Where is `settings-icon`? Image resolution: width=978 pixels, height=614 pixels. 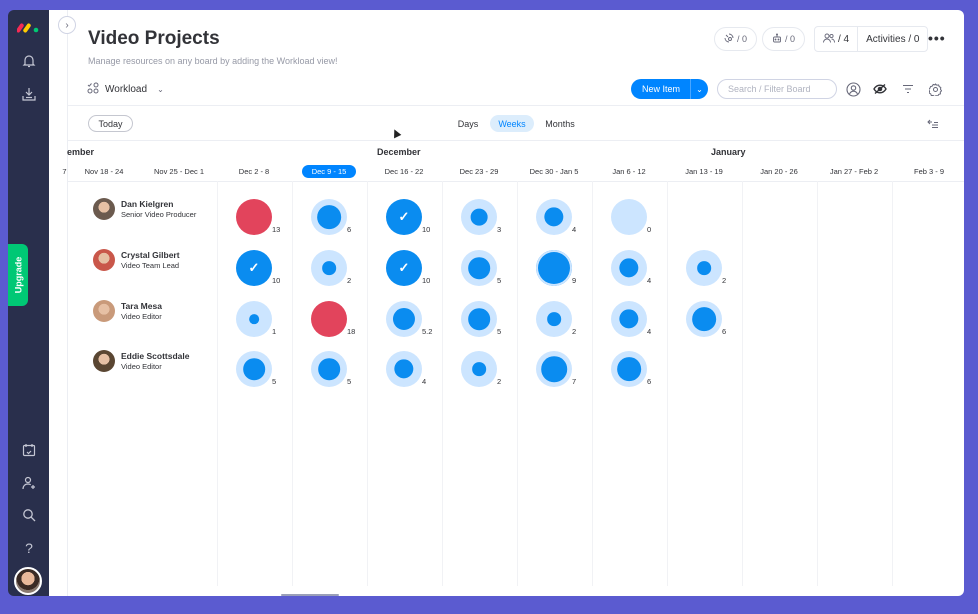 settings-icon is located at coordinates (935, 89).